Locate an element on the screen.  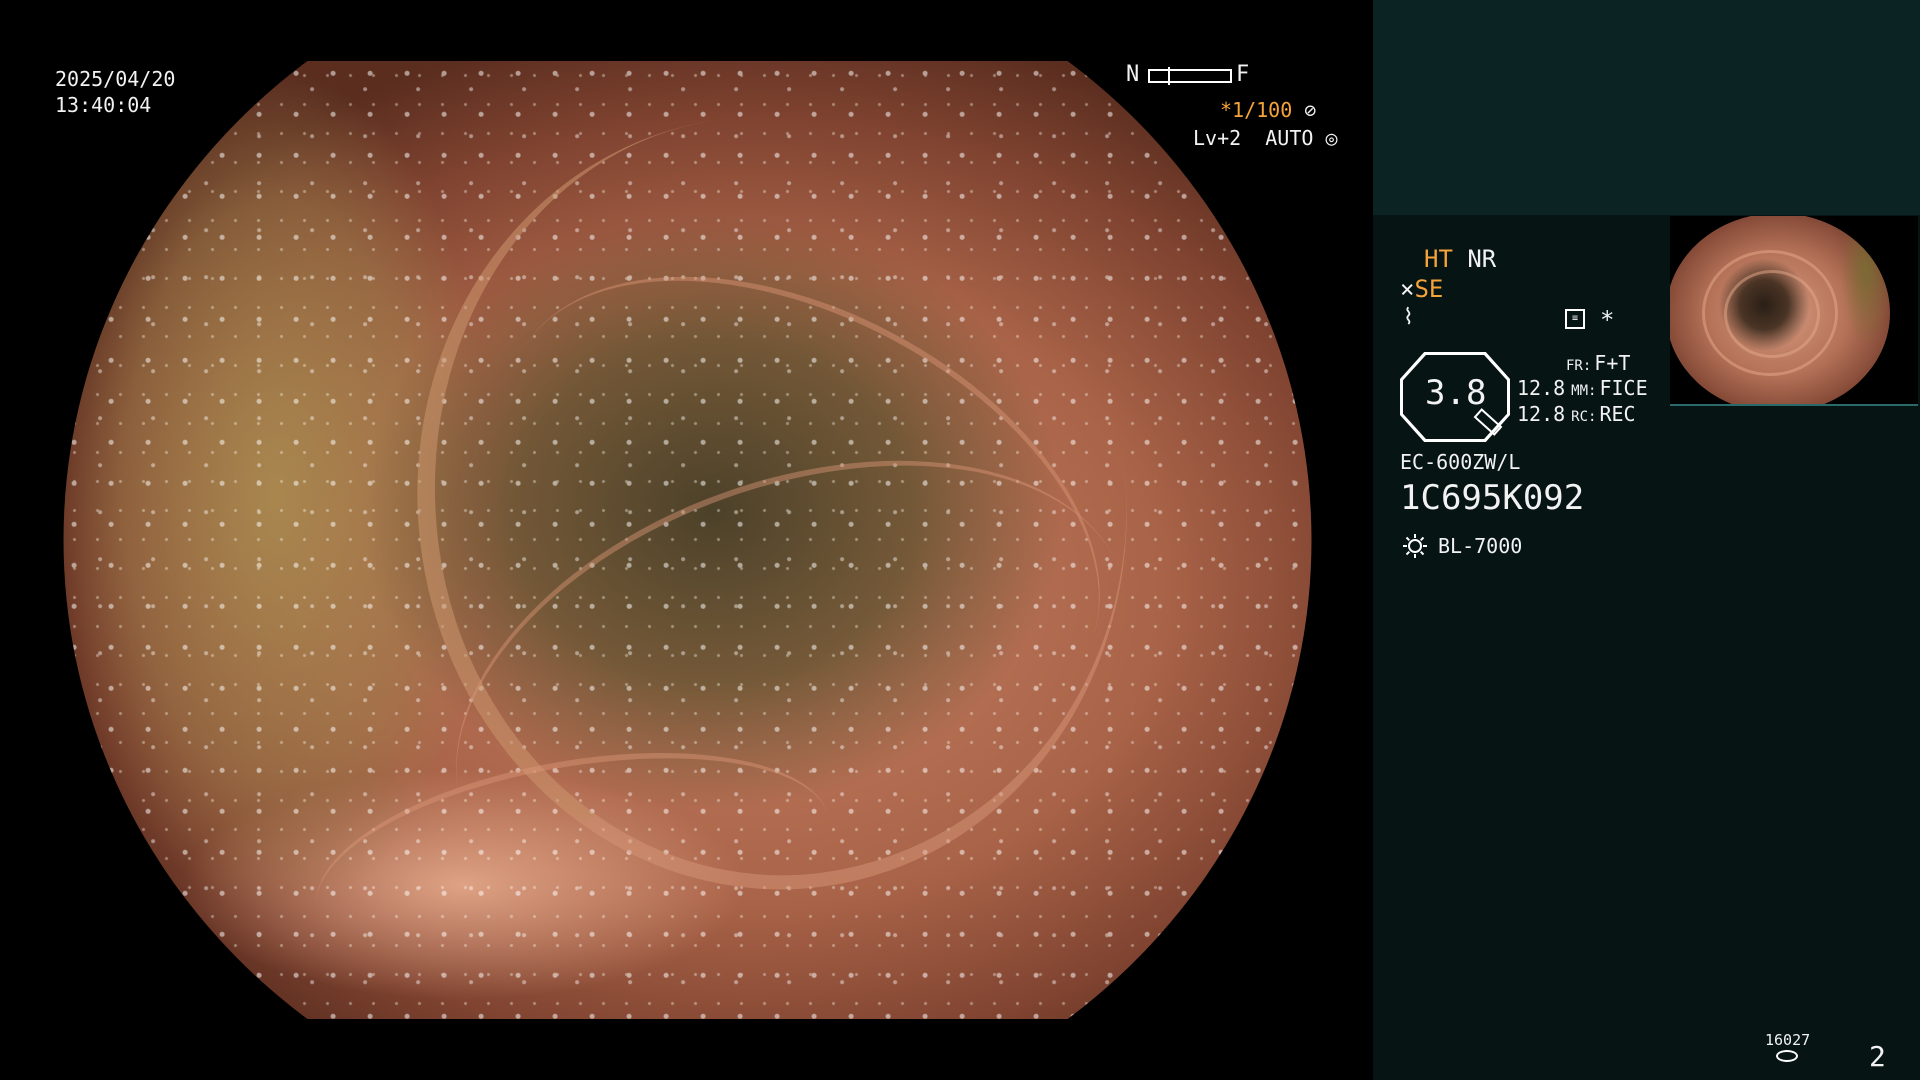
exposure-level: Lv+2 AUTO ◎ is located at coordinates (1265, 138).